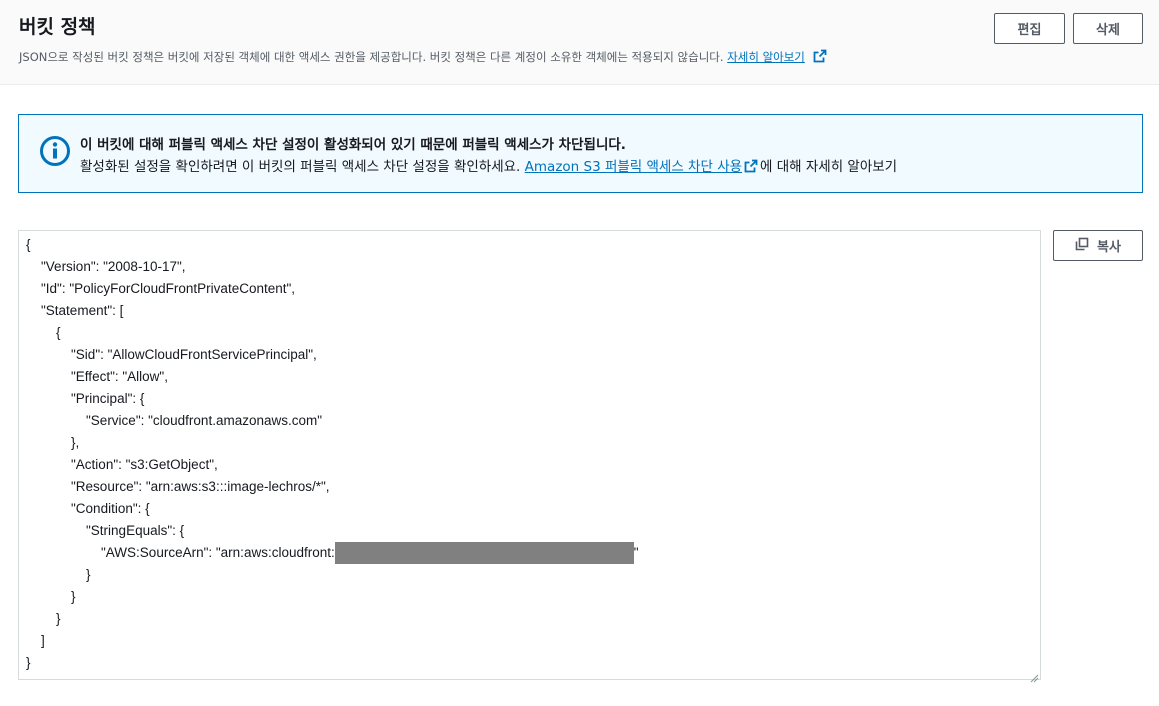  What do you see at coordinates (97, 376) in the screenshot?
I see `code-line: "Effect": "Allow",` at bounding box center [97, 376].